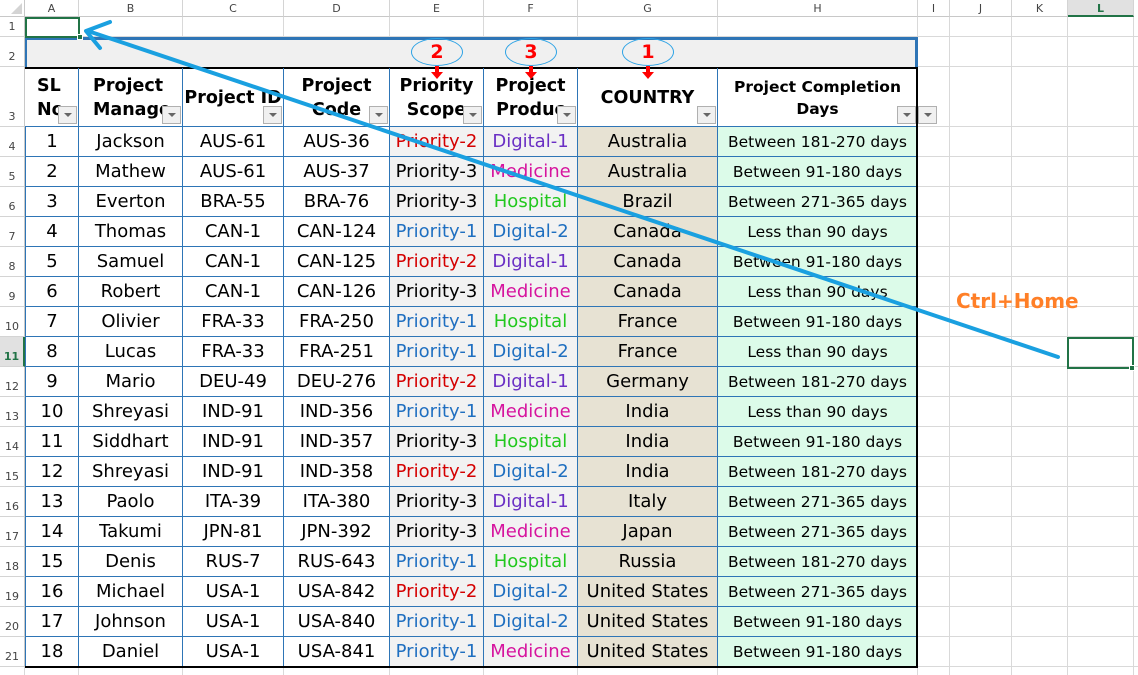 The height and width of the screenshot is (675, 1138). What do you see at coordinates (52, 502) in the screenshot?
I see `cell-sl: 13` at bounding box center [52, 502].